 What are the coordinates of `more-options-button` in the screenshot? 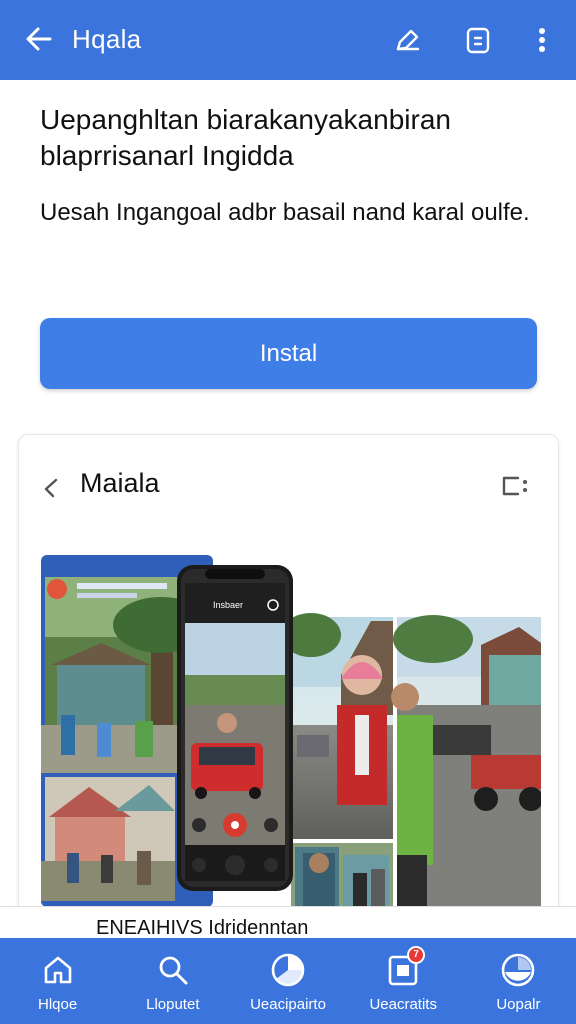 It's located at (542, 40).